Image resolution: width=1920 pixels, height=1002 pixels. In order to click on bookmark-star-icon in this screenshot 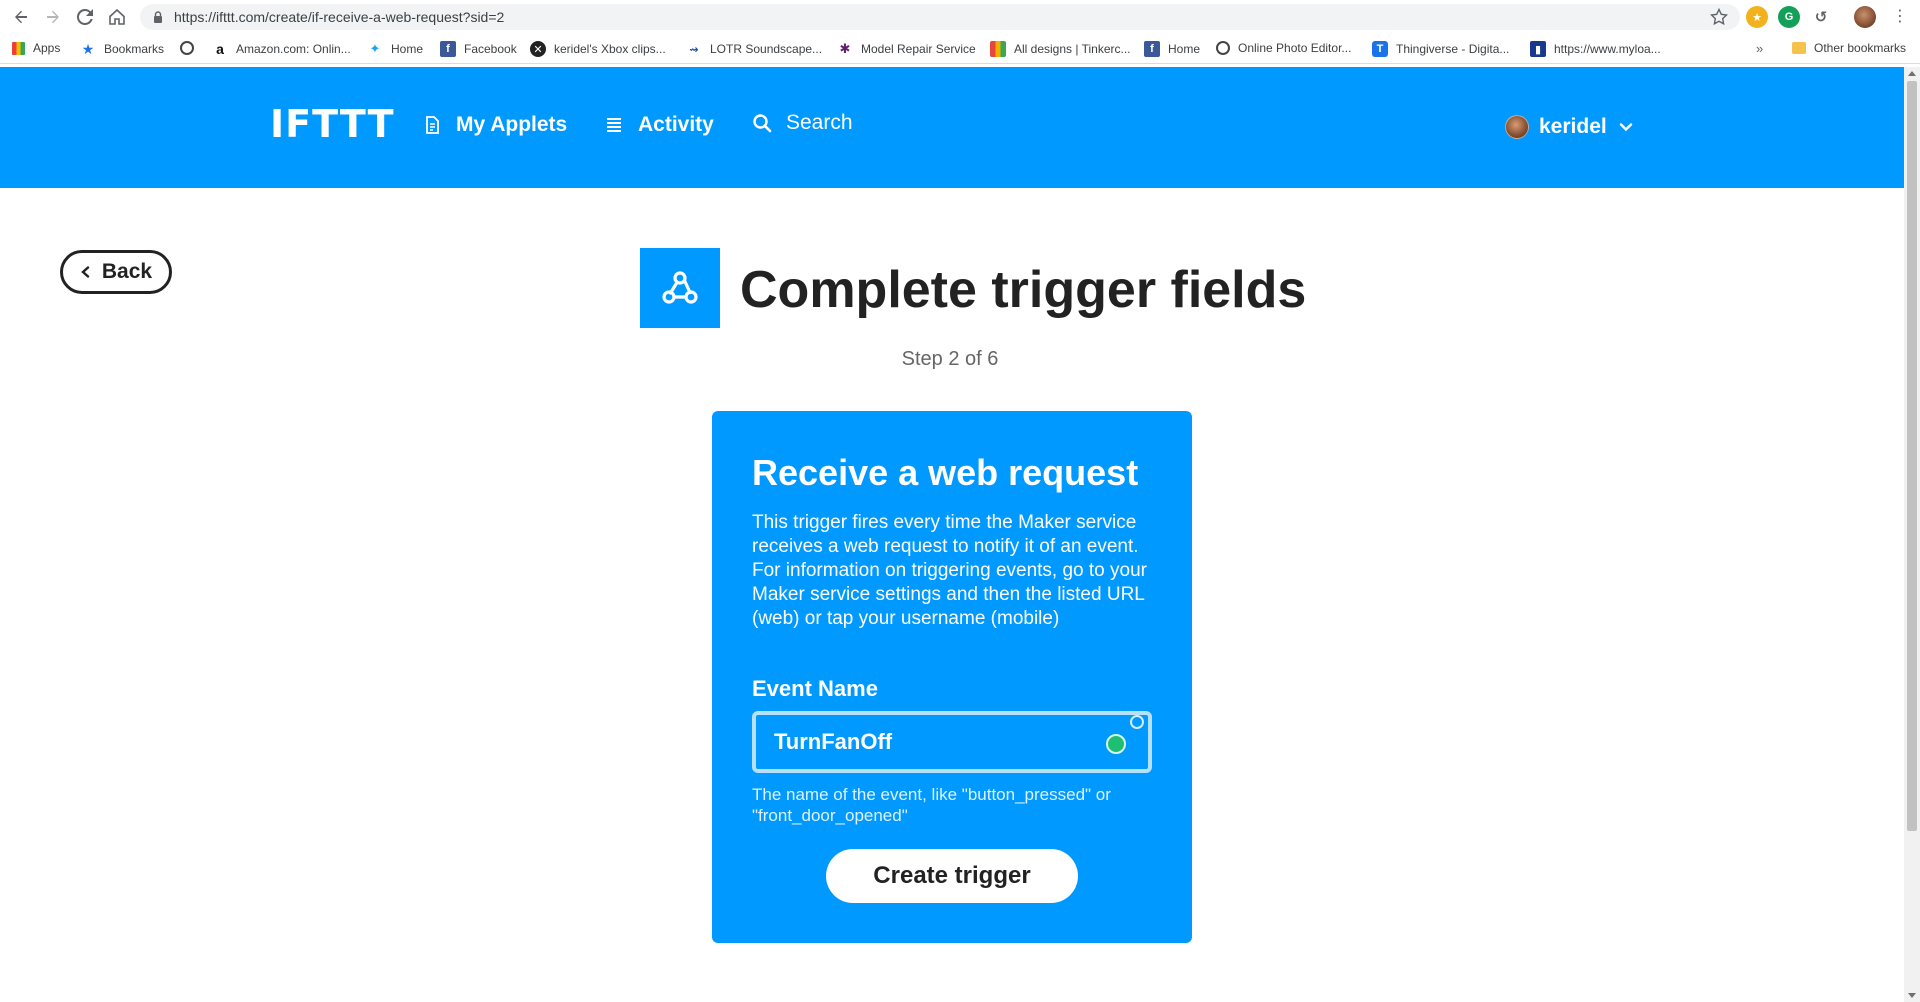, I will do `click(1719, 17)`.